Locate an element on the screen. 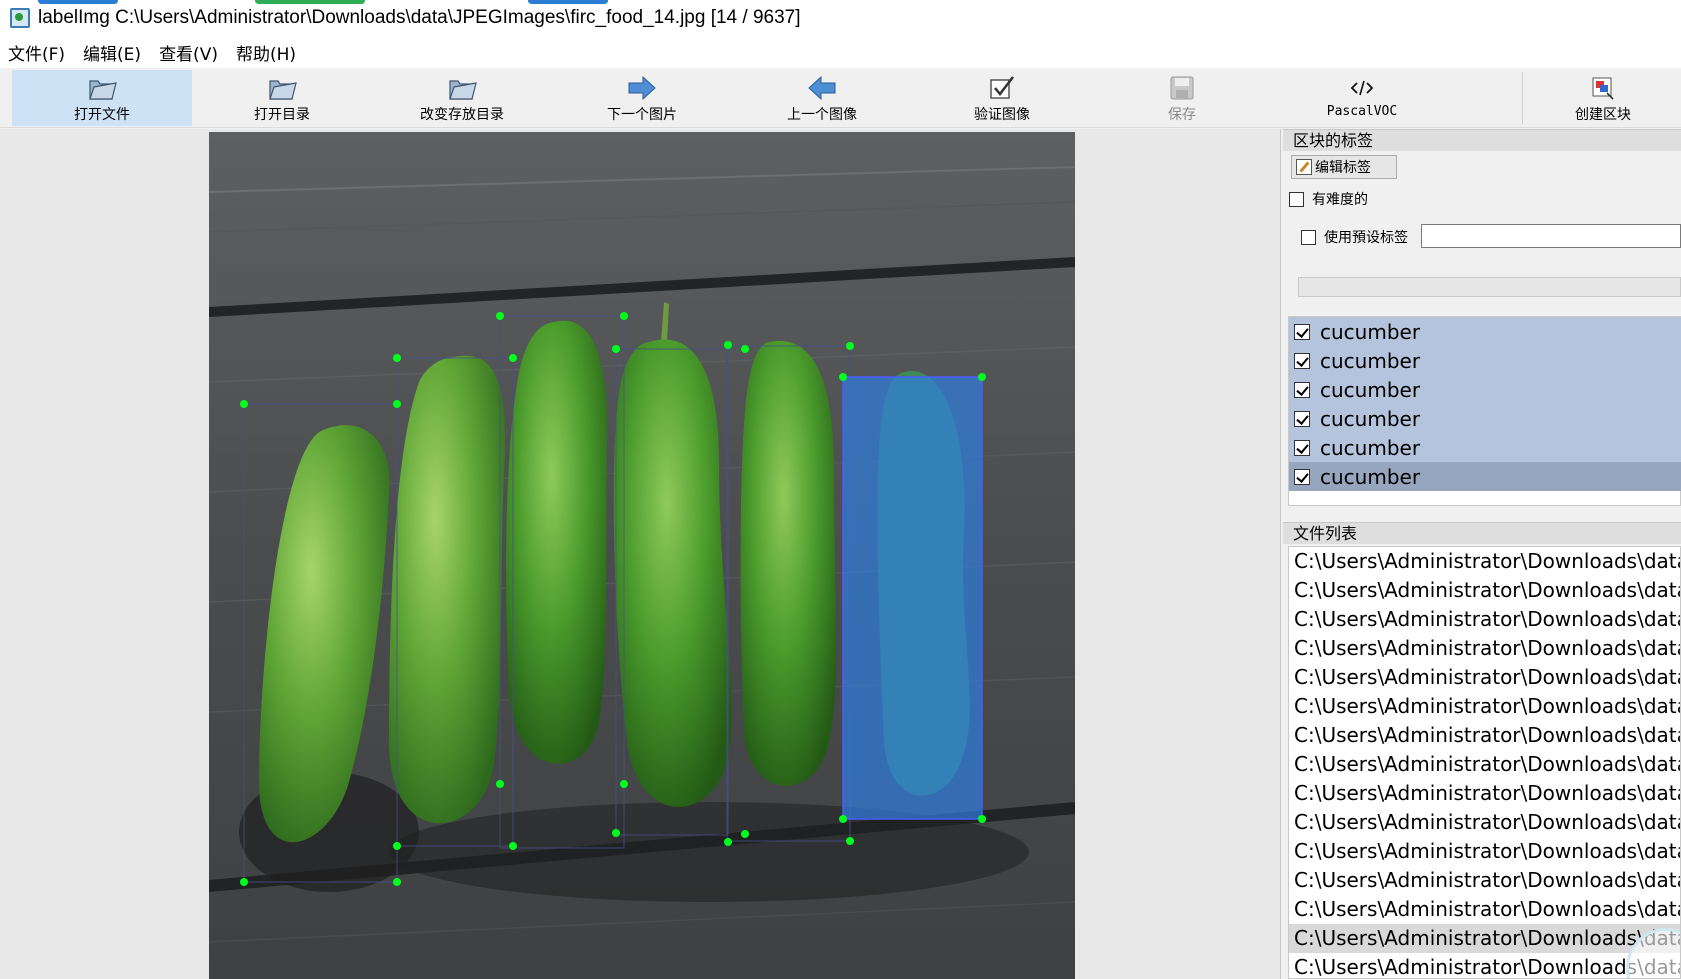  menu-file: 文件(F) is located at coordinates (36, 52).